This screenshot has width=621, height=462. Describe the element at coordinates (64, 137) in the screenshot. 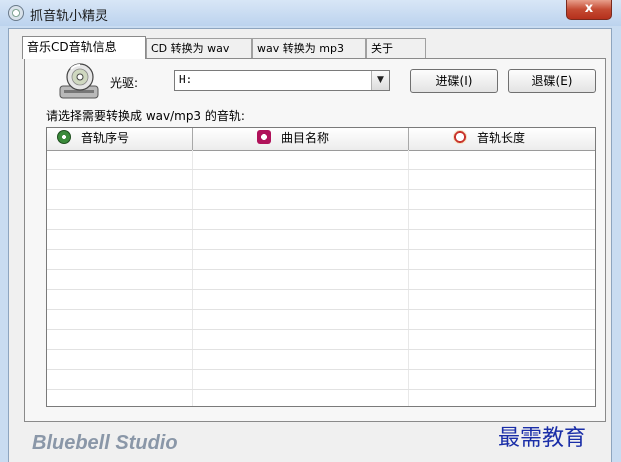

I see `cd-note-icon` at that location.